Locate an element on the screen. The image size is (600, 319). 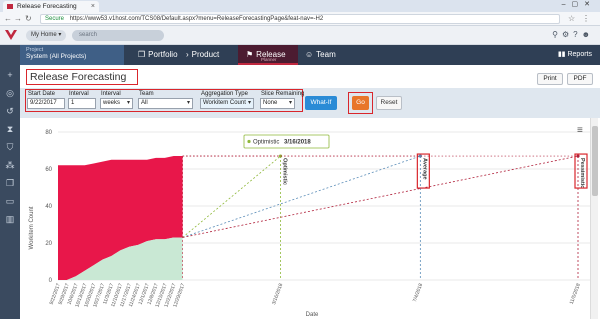
start-date-field: 9/22/2017 is located at coordinates (46, 103).